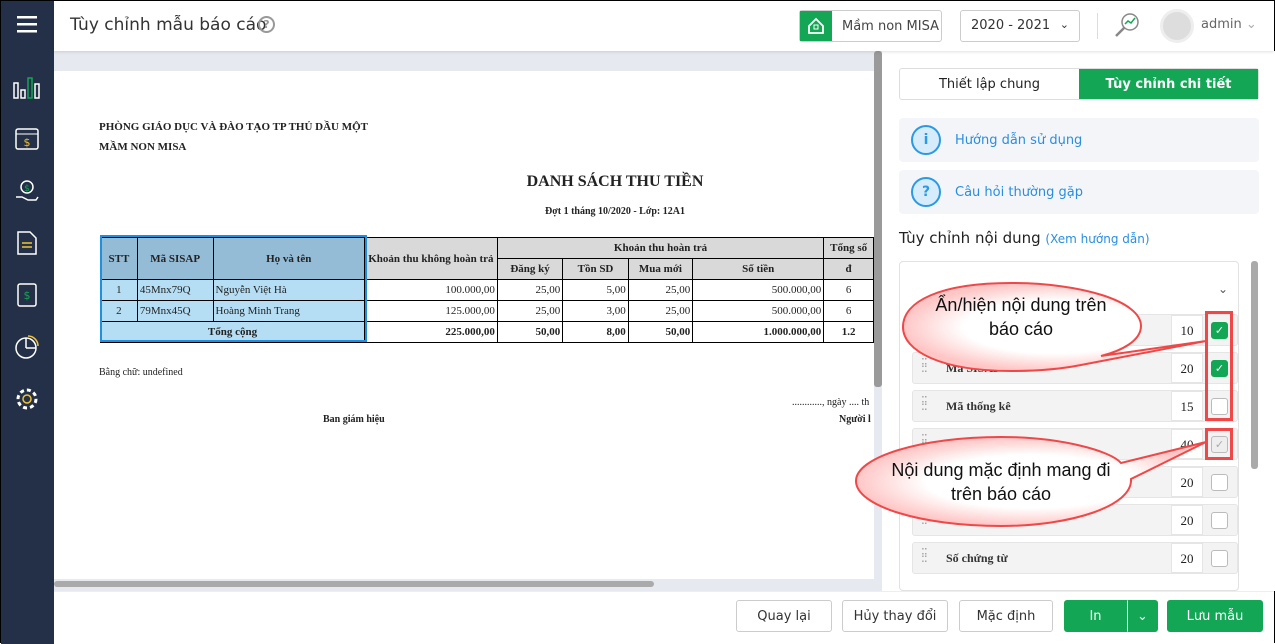 The image size is (1275, 644). I want to click on pie-report-icon, so click(27, 347).